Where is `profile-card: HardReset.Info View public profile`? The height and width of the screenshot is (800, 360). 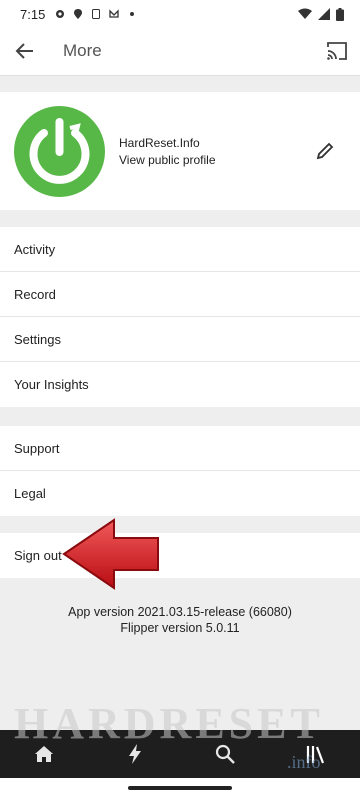 profile-card: HardReset.Info View public profile is located at coordinates (180, 151).